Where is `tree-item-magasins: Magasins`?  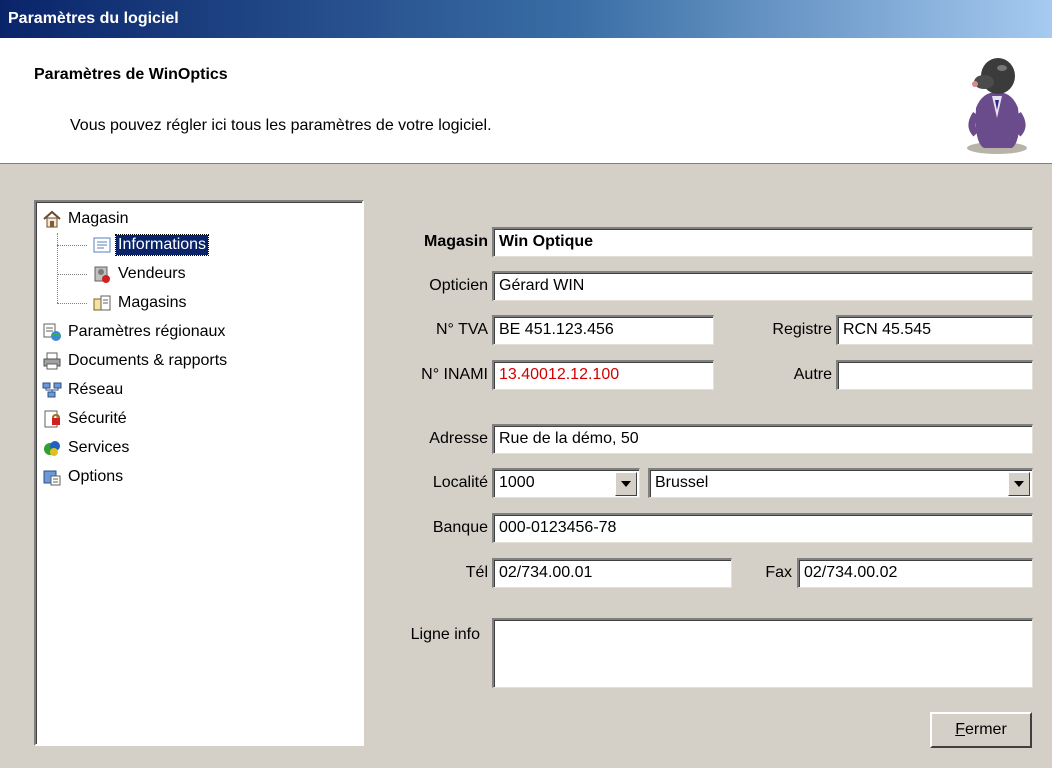
tree-item-magasins: Magasins is located at coordinates (140, 303).